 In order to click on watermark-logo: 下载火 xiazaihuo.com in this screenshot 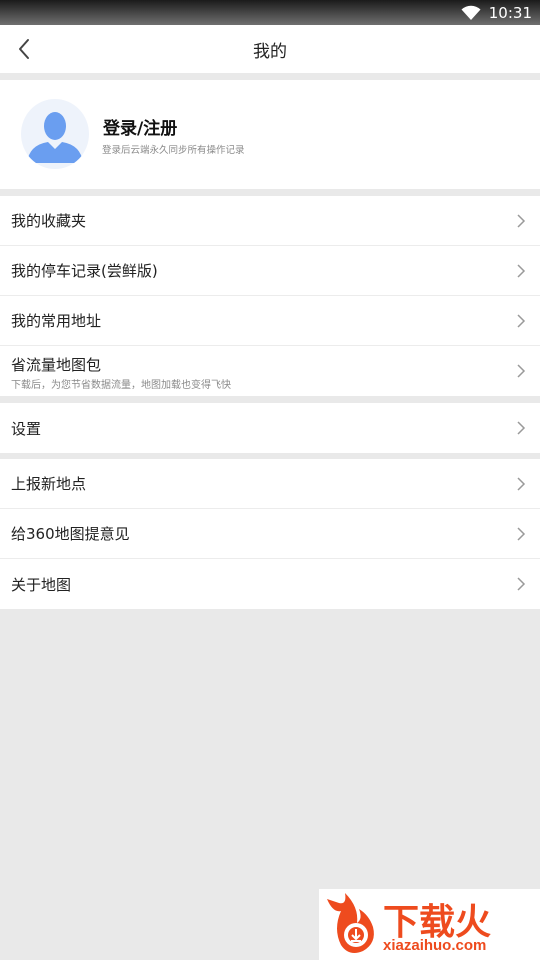, I will do `click(429, 924)`.